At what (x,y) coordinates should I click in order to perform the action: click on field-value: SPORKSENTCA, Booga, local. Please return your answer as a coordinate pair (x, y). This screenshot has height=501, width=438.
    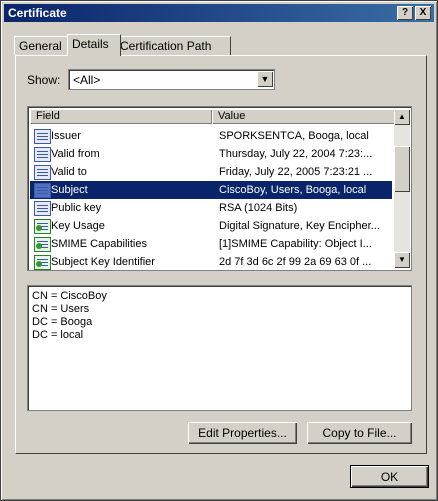
    Looking at the image, I should click on (294, 136).